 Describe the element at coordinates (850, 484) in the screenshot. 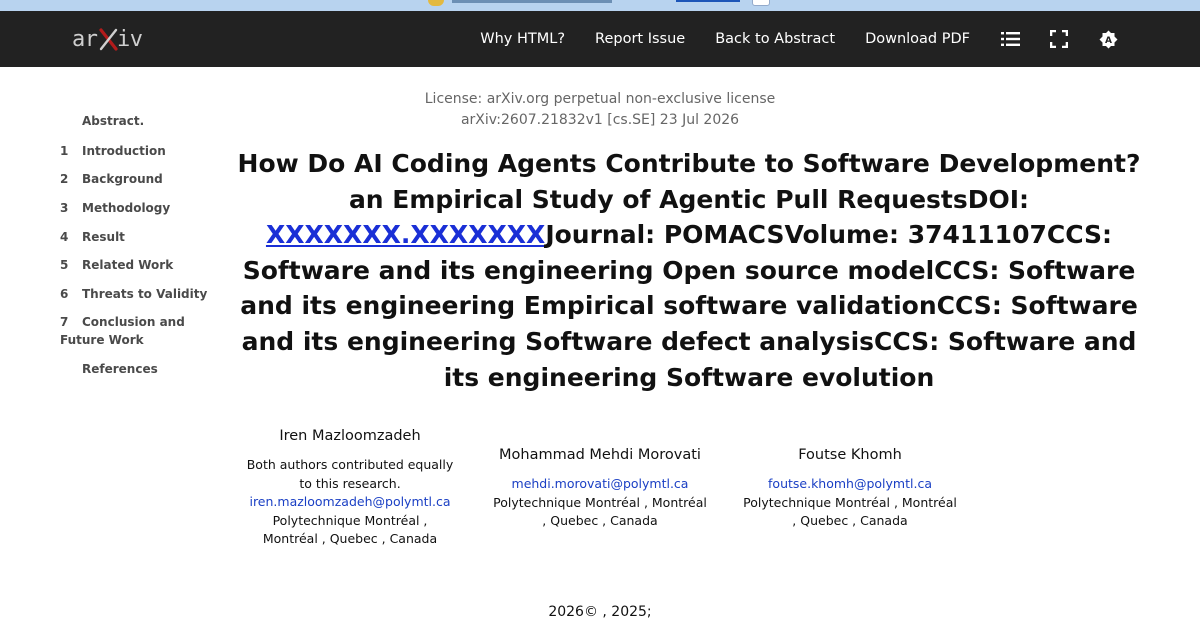

I see `author-email: foutse.khomh@polymtl.ca` at that location.